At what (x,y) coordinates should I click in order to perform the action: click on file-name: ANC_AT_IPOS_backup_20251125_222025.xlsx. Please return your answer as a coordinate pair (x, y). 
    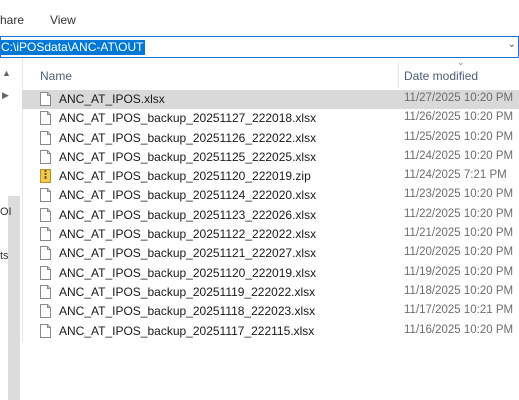
    Looking at the image, I should click on (187, 157).